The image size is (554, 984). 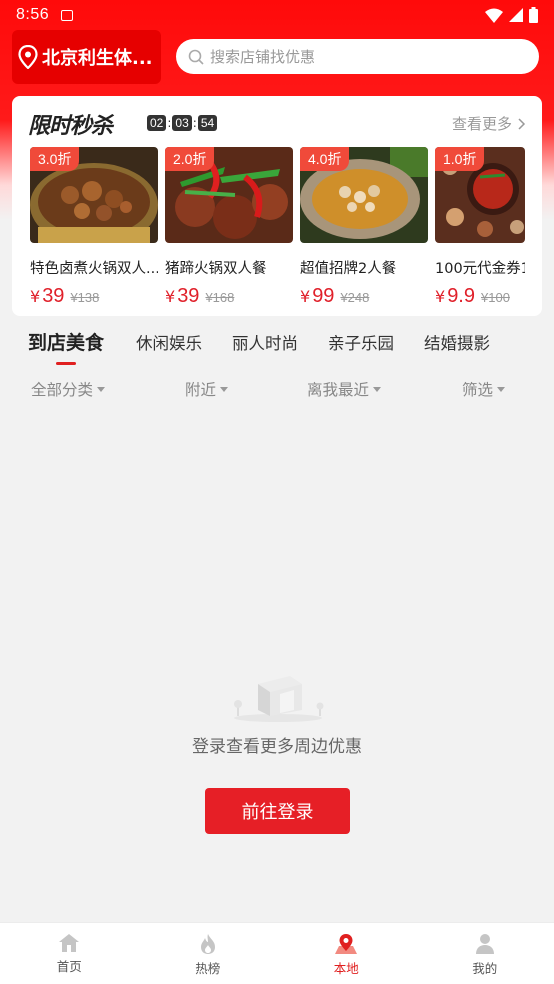 I want to click on filter-all-categories: 全部分类, so click(x=68, y=389).